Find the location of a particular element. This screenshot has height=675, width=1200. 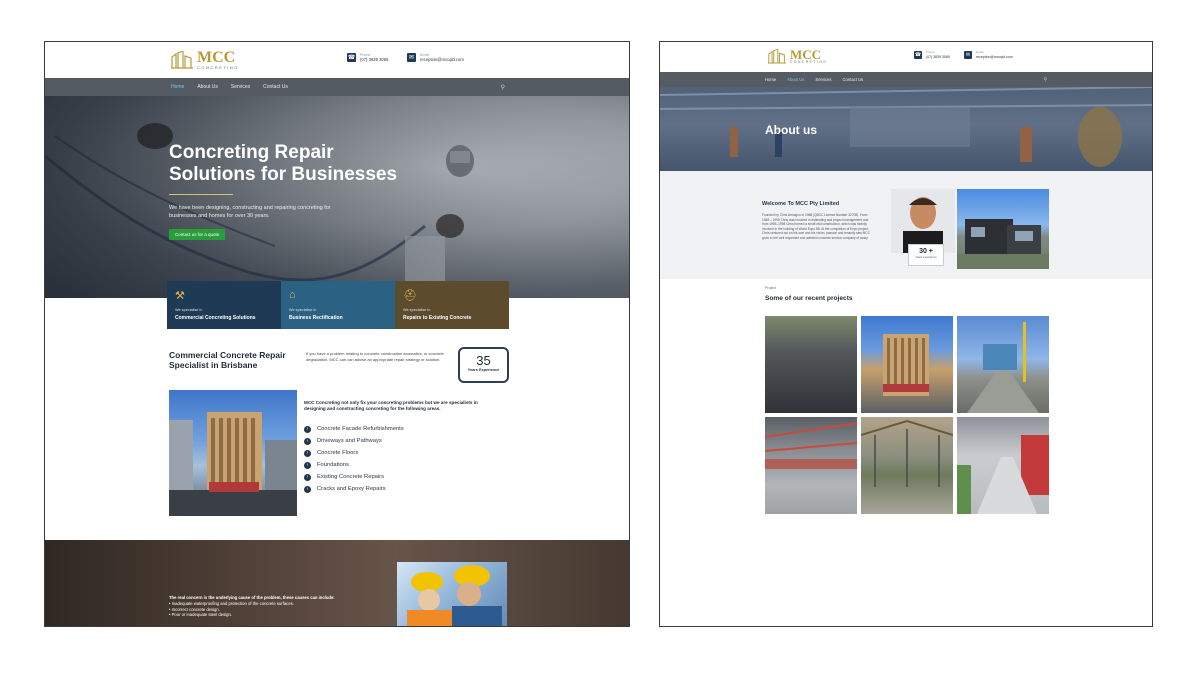

house-icon: ⌂ is located at coordinates (292, 295).